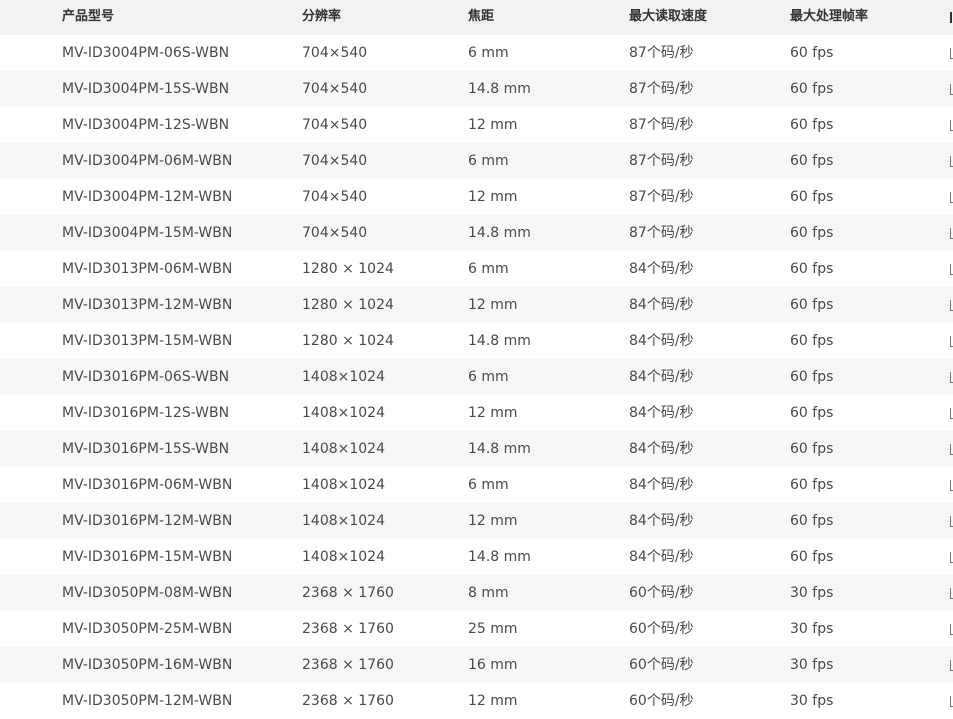 This screenshot has height=719, width=953. I want to click on cell-model: MV-ID3016PM-12S-WBN, so click(146, 413).